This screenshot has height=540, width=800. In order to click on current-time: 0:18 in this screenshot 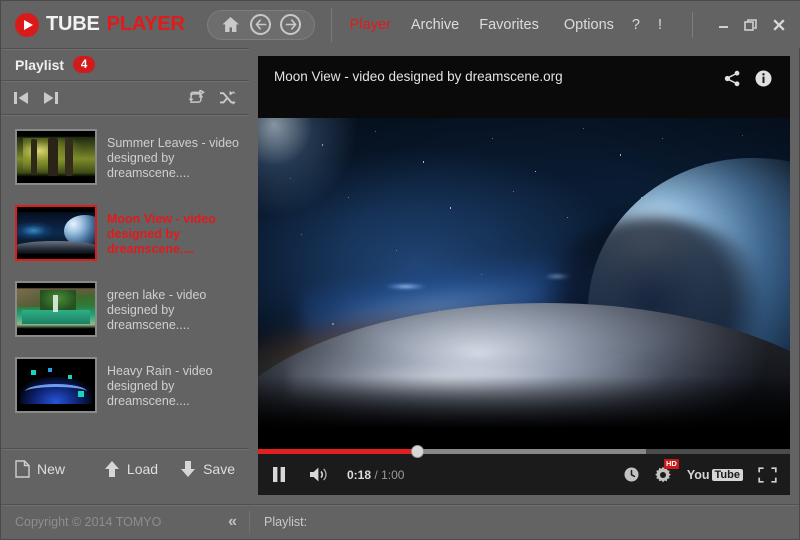, I will do `click(359, 474)`.